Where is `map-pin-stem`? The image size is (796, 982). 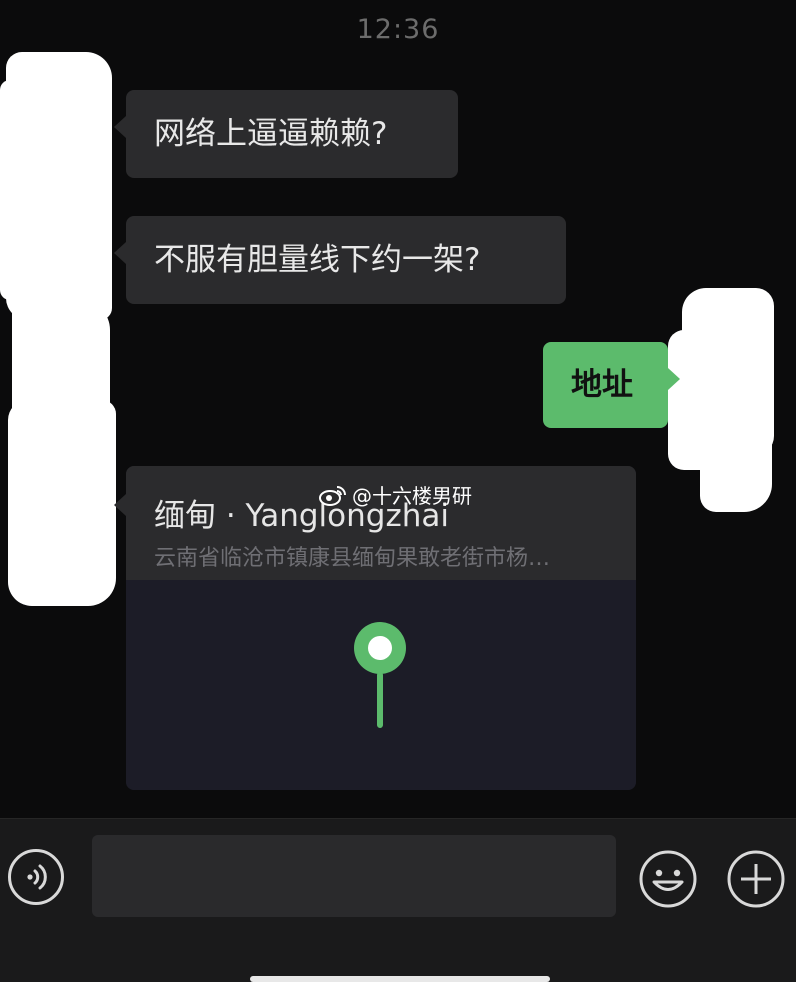
map-pin-stem is located at coordinates (380, 700).